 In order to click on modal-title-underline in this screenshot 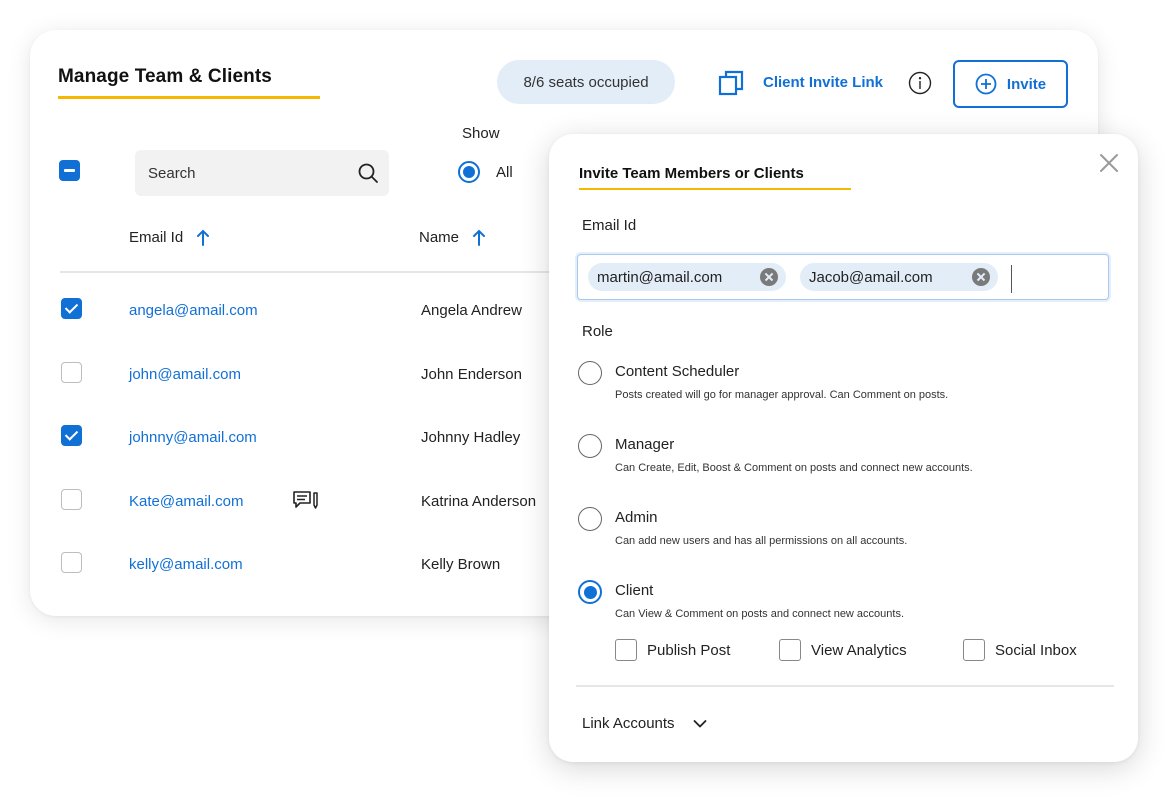, I will do `click(715, 189)`.